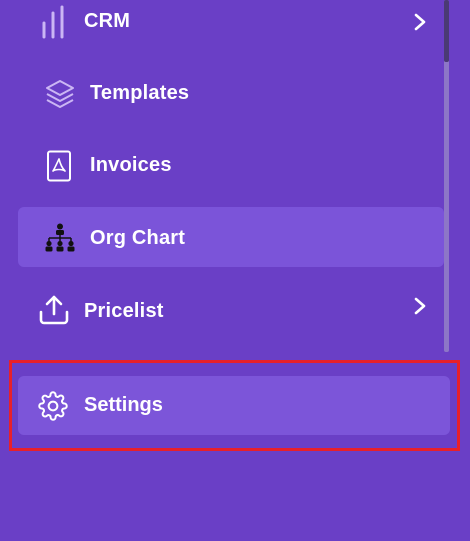 The image size is (470, 541). Describe the element at coordinates (60, 238) in the screenshot. I see `org-chart-icon` at that location.